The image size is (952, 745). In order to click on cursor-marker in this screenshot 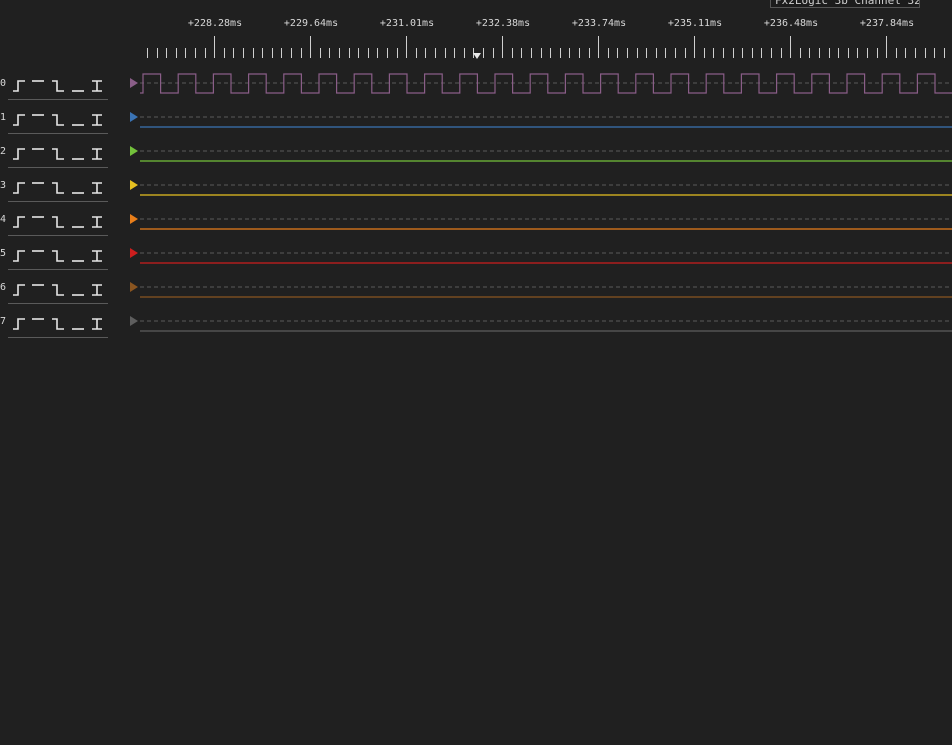, I will do `click(477, 56)`.